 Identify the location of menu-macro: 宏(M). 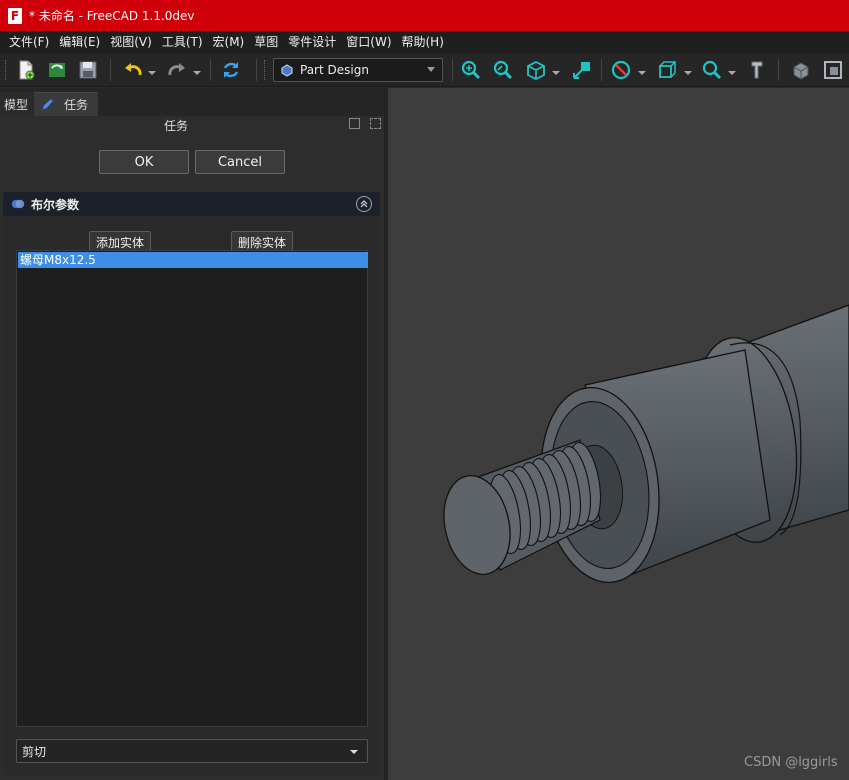
(229, 42).